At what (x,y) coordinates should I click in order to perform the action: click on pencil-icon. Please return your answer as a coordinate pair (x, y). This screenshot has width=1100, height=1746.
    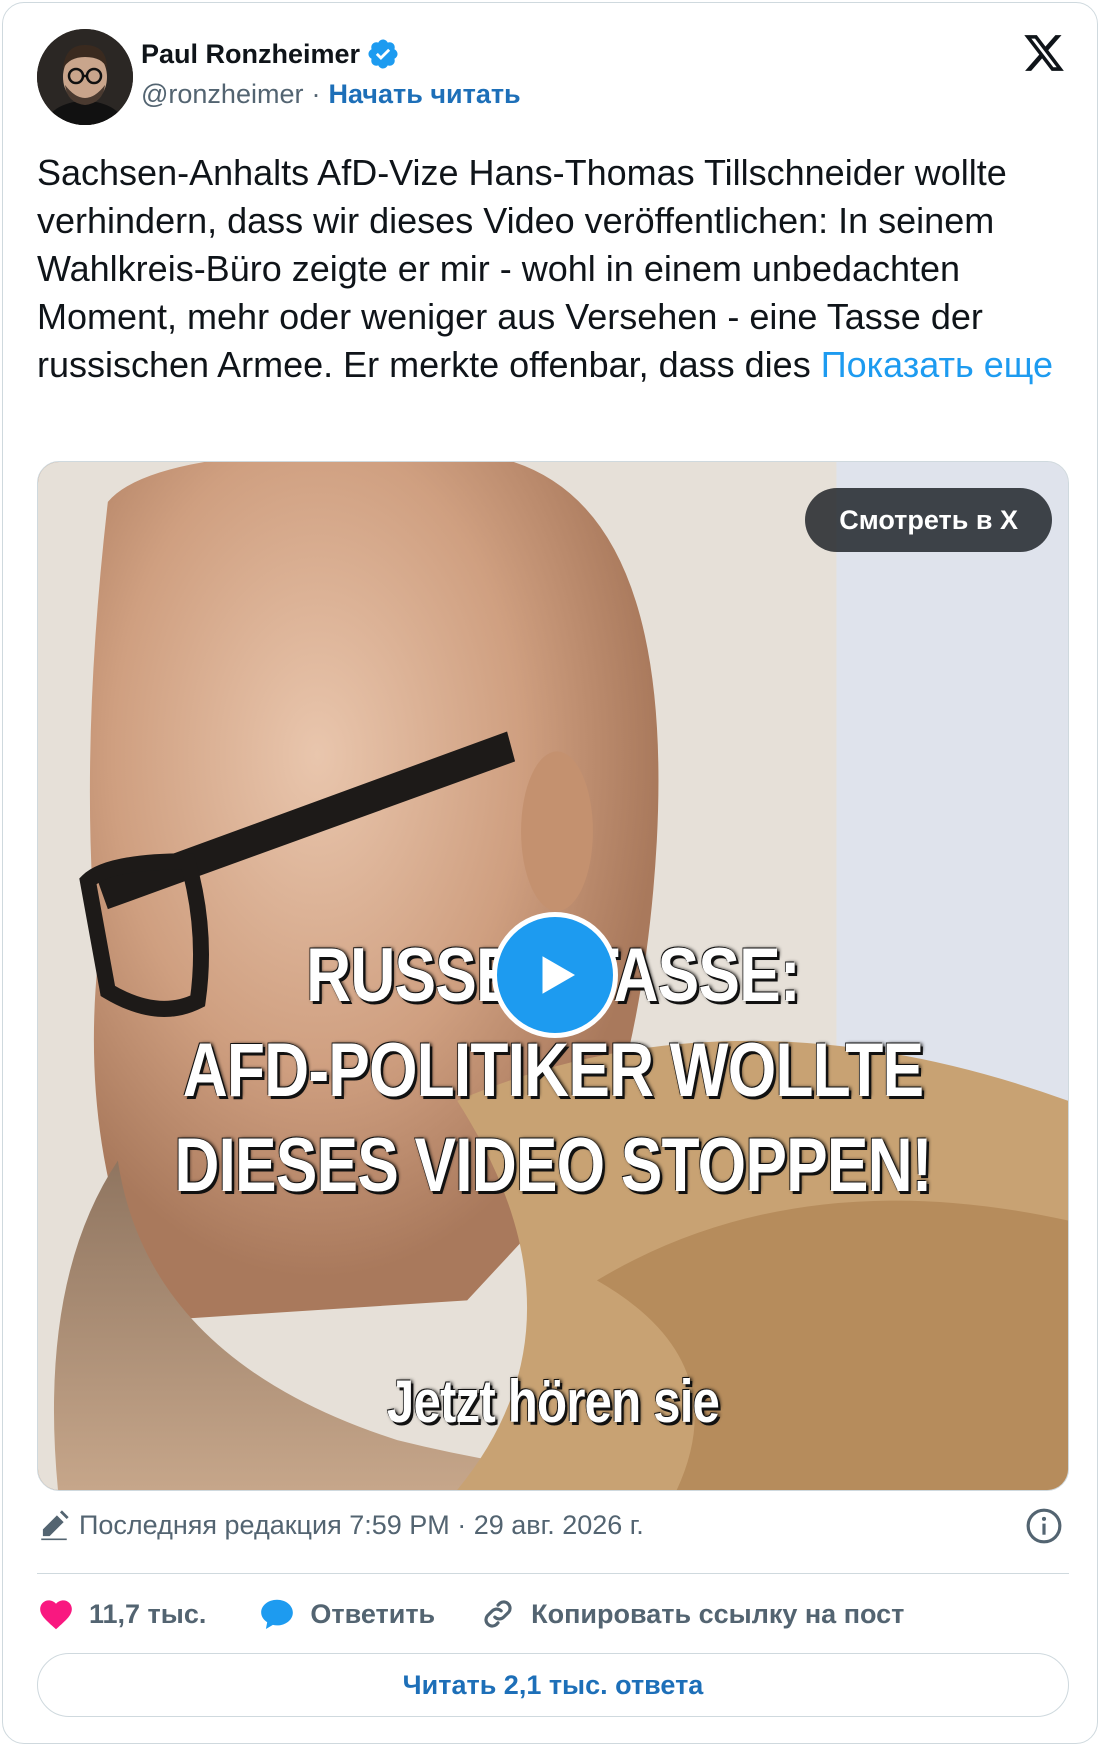
    Looking at the image, I should click on (55, 1525).